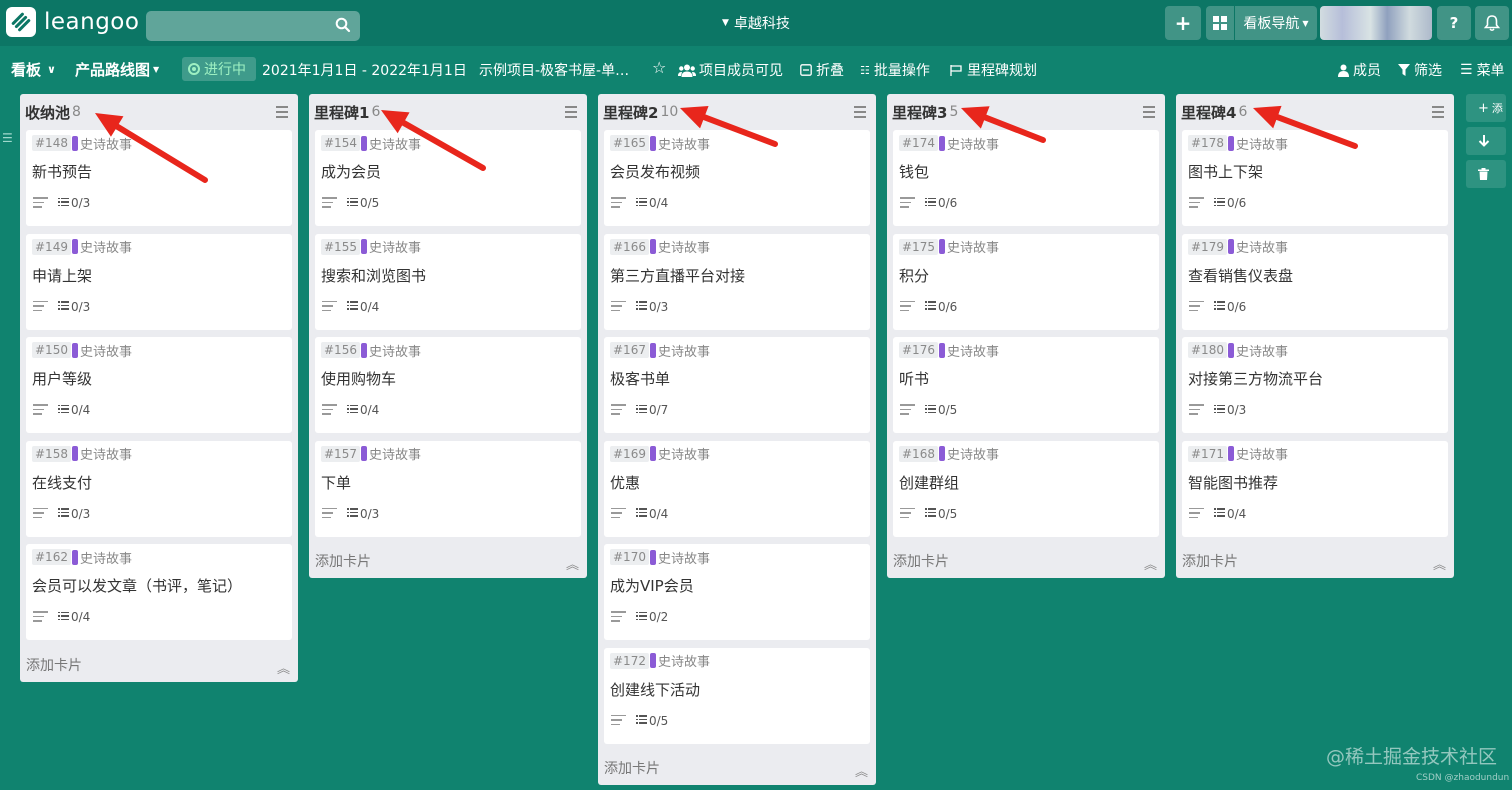  I want to click on card: #150 史诗故事 用户等级 0/4, so click(159, 385).